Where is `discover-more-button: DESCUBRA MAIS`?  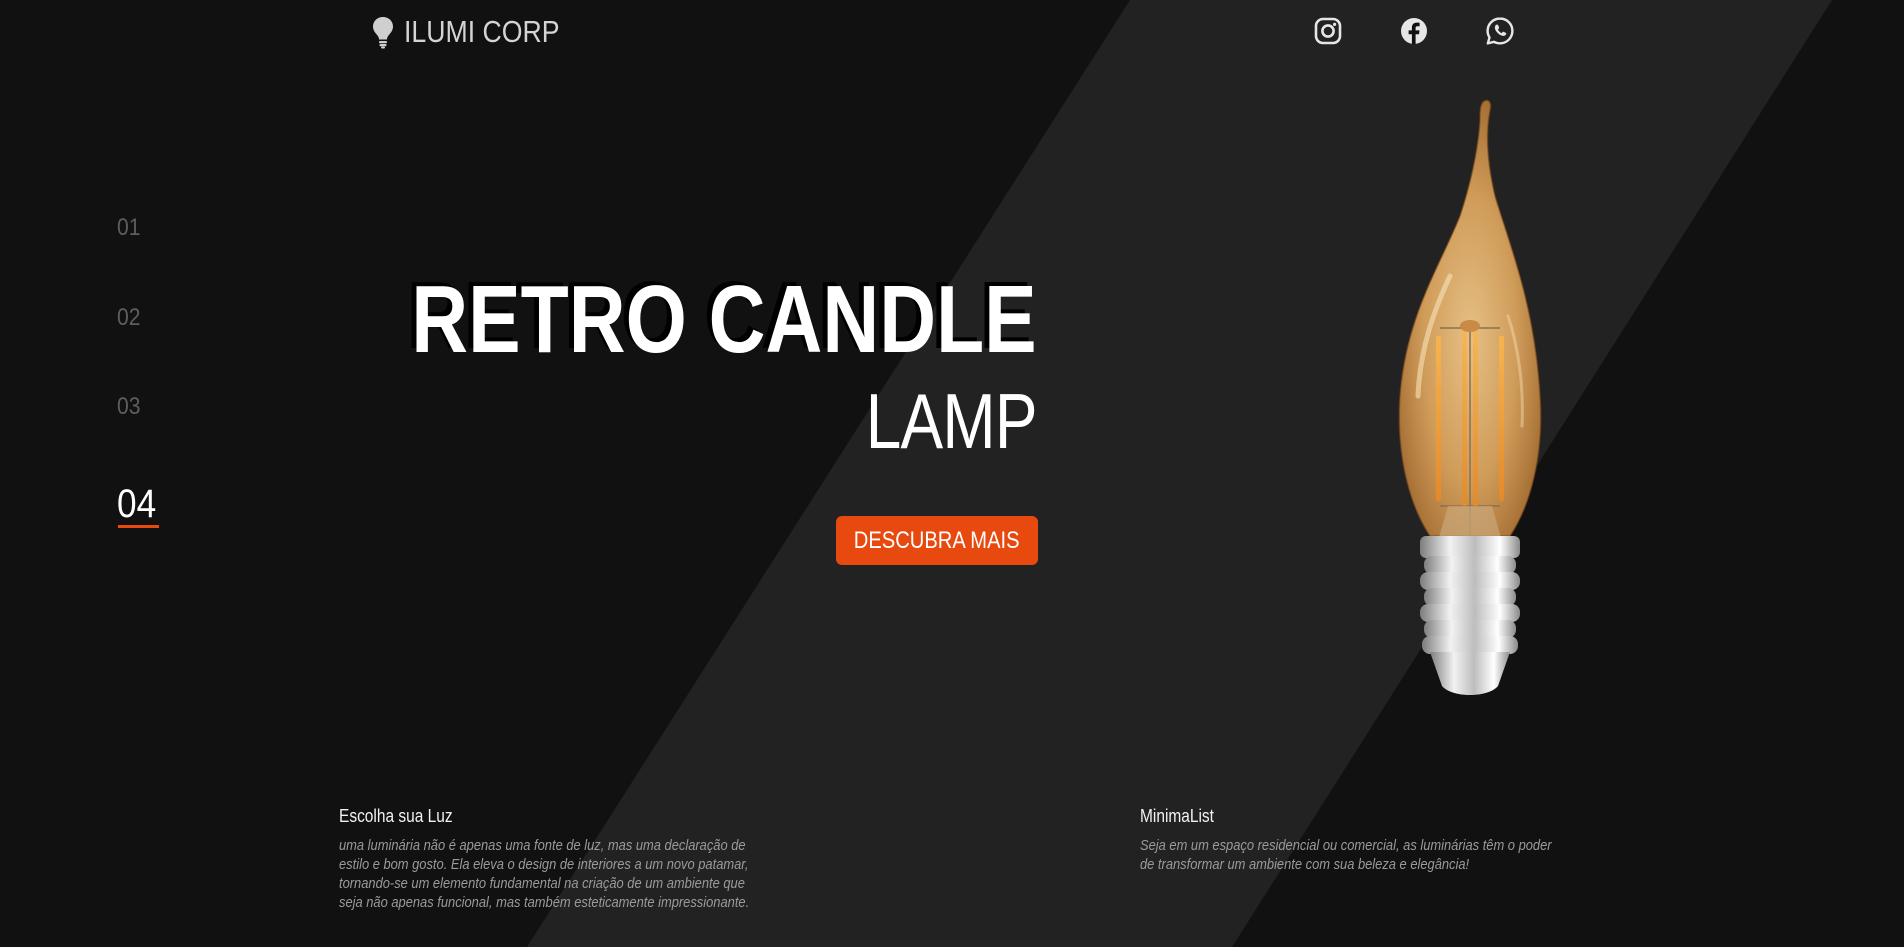
discover-more-button: DESCUBRA MAIS is located at coordinates (937, 540).